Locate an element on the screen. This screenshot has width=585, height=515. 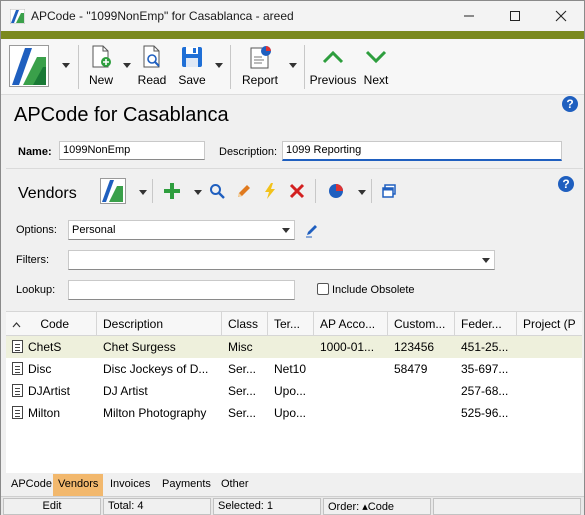
cell-code: Disc is located at coordinates (40, 369).